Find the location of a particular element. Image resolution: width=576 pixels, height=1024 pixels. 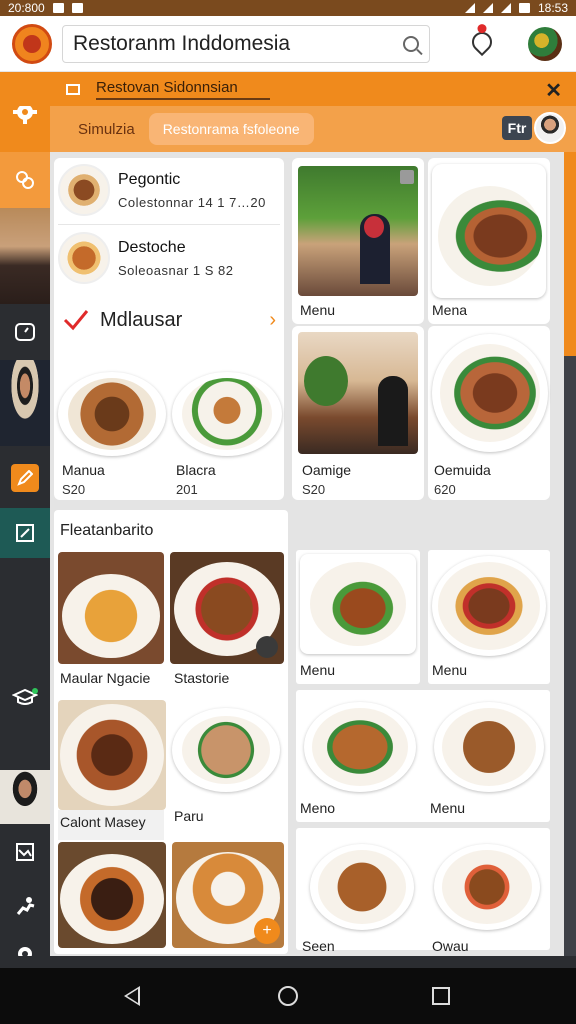

app-logo is located at coordinates (32, 43).